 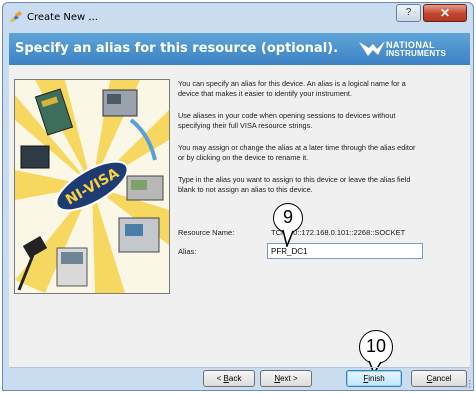 I want to click on finish-button: Finish, so click(x=374, y=378).